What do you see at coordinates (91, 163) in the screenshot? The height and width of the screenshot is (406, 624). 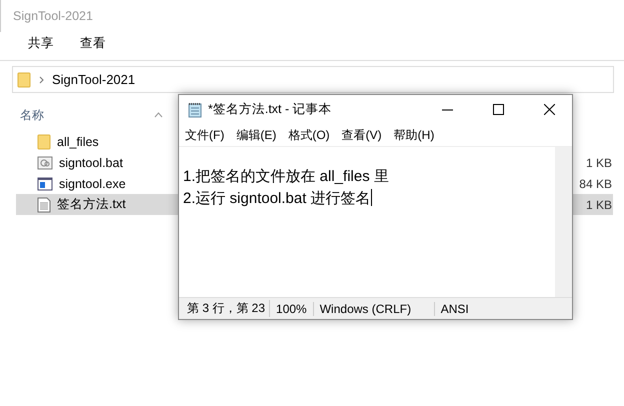 I see `file-name: signtool.bat` at bounding box center [91, 163].